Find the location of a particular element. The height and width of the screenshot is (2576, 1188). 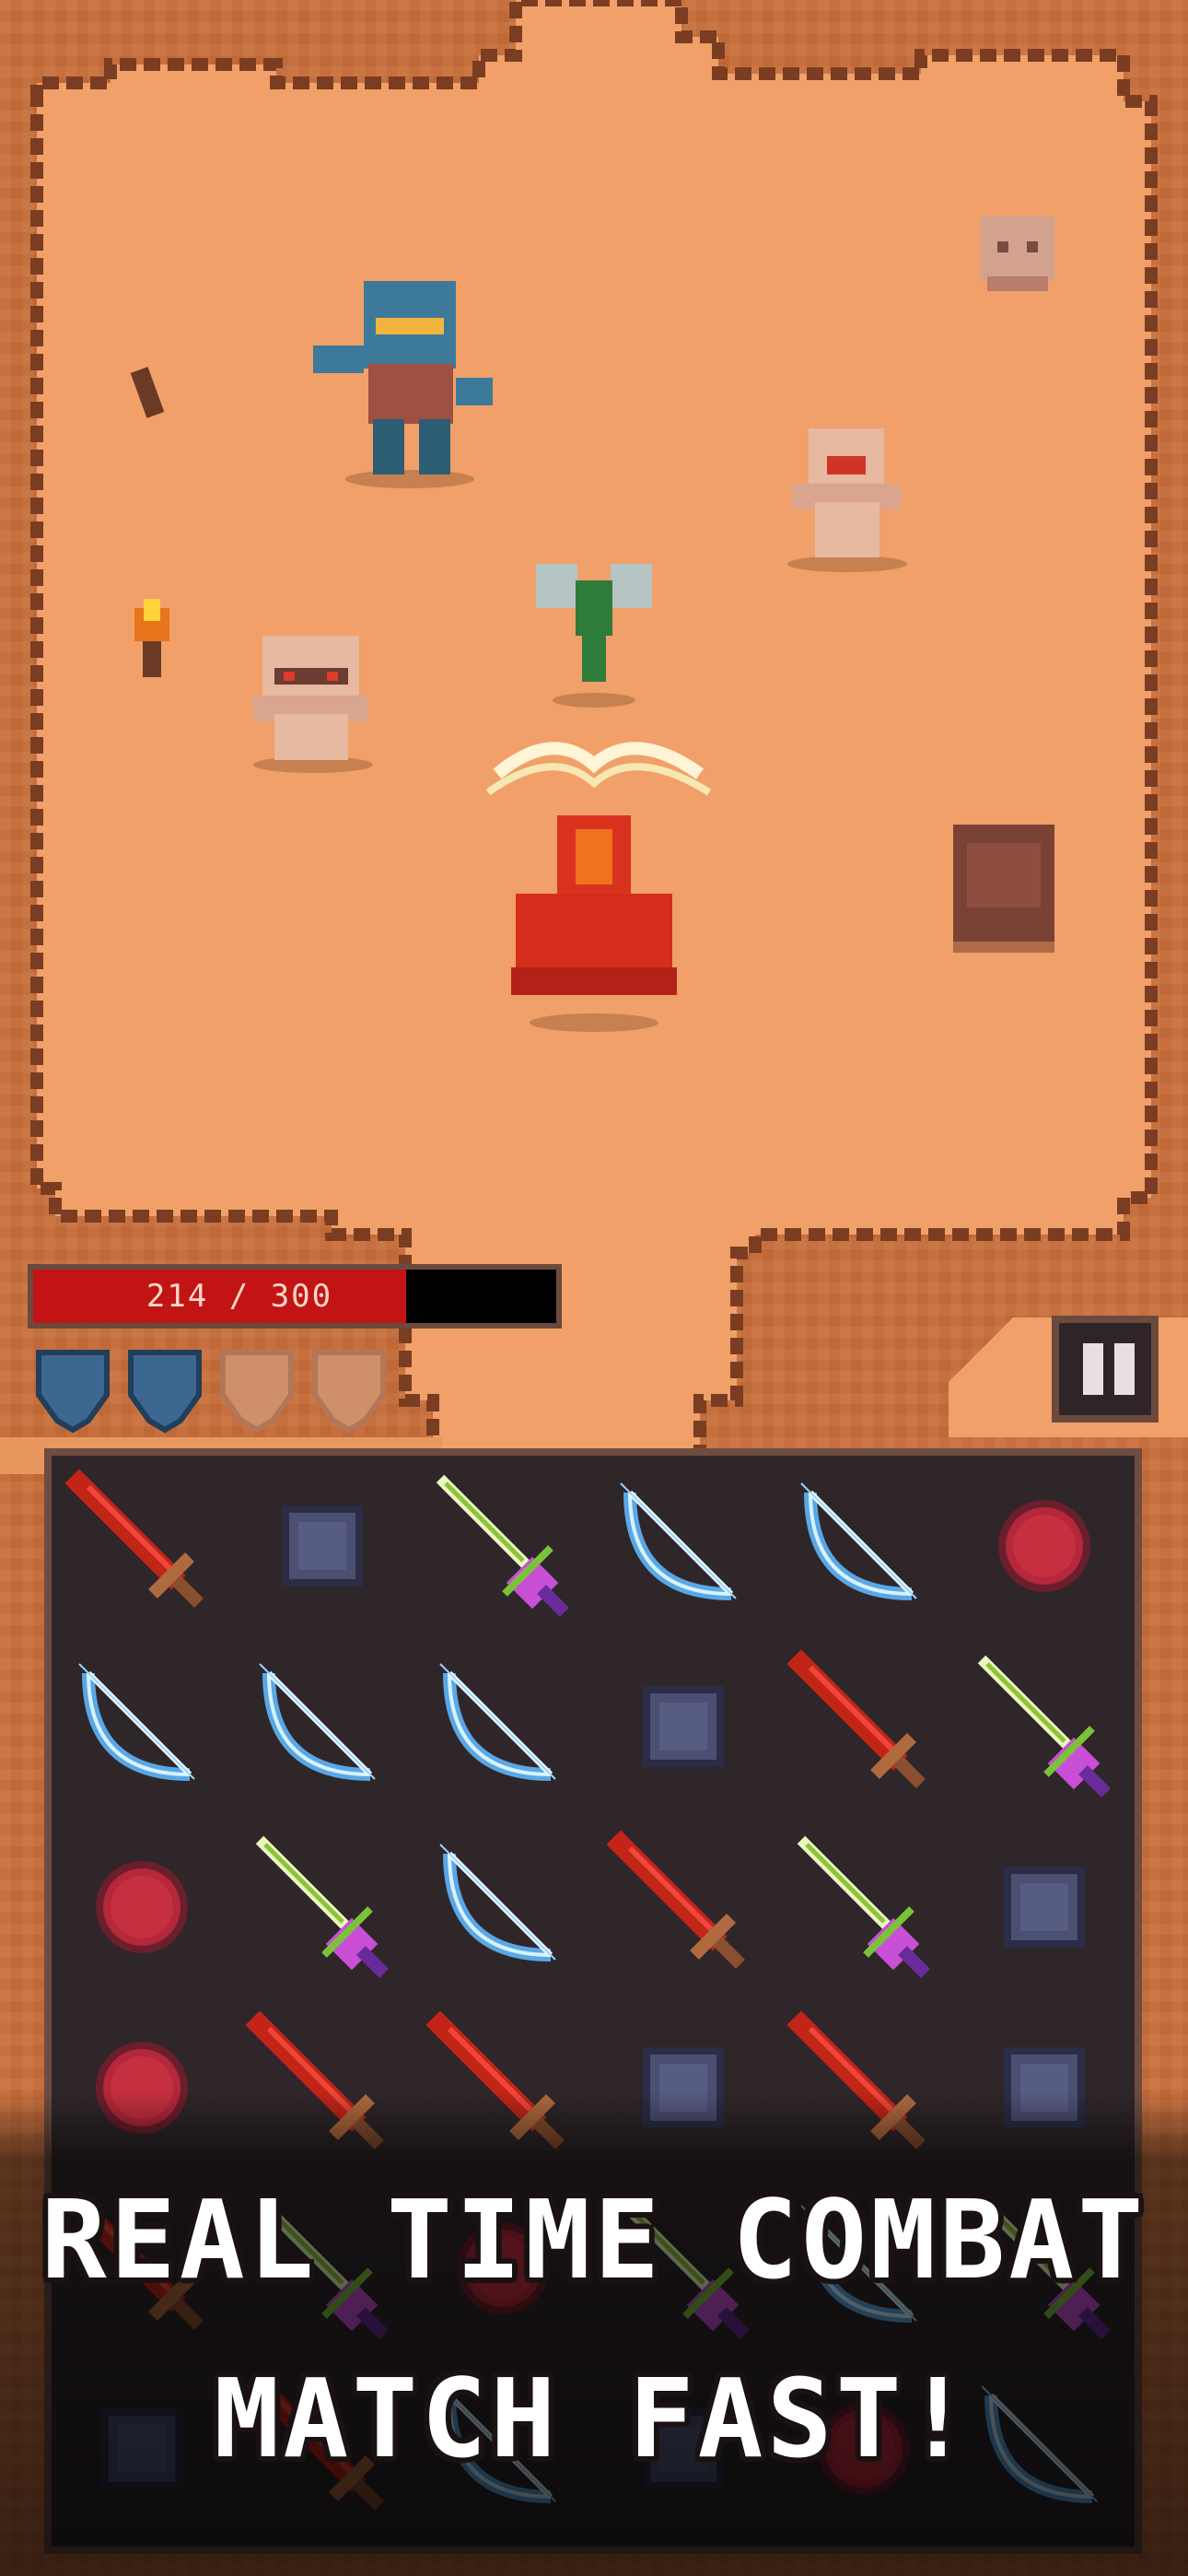

tombstone-icon is located at coordinates (1004, 889).